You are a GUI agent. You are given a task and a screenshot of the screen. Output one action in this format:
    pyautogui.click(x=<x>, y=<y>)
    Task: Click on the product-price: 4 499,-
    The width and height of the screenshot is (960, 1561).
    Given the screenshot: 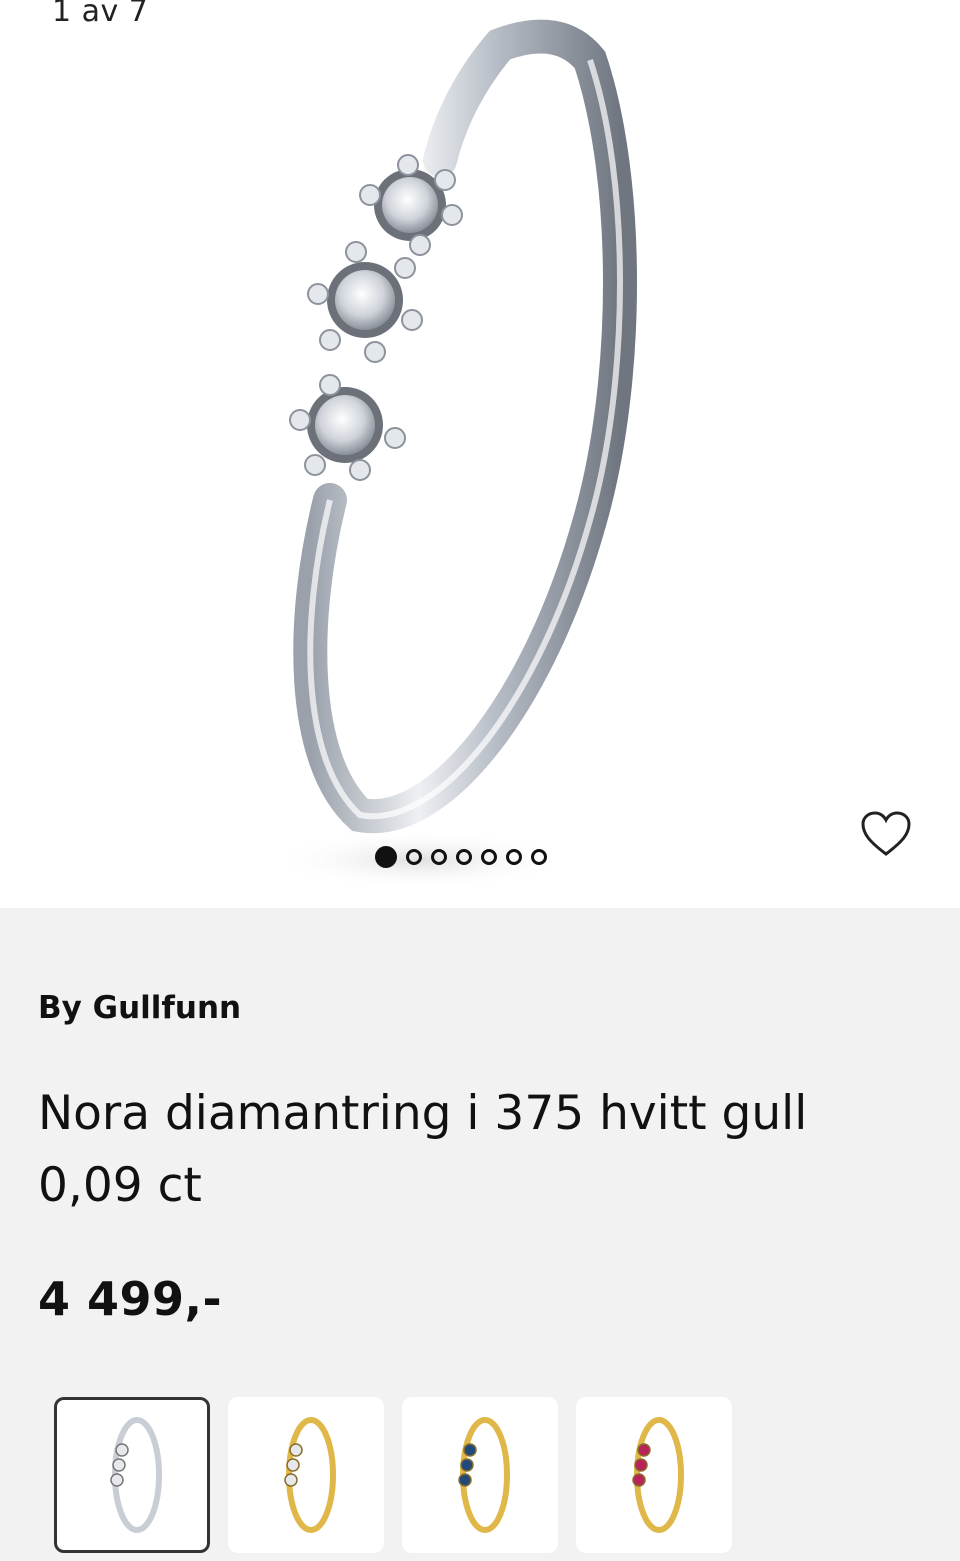 What is the action you would take?
    pyautogui.click(x=130, y=1299)
    